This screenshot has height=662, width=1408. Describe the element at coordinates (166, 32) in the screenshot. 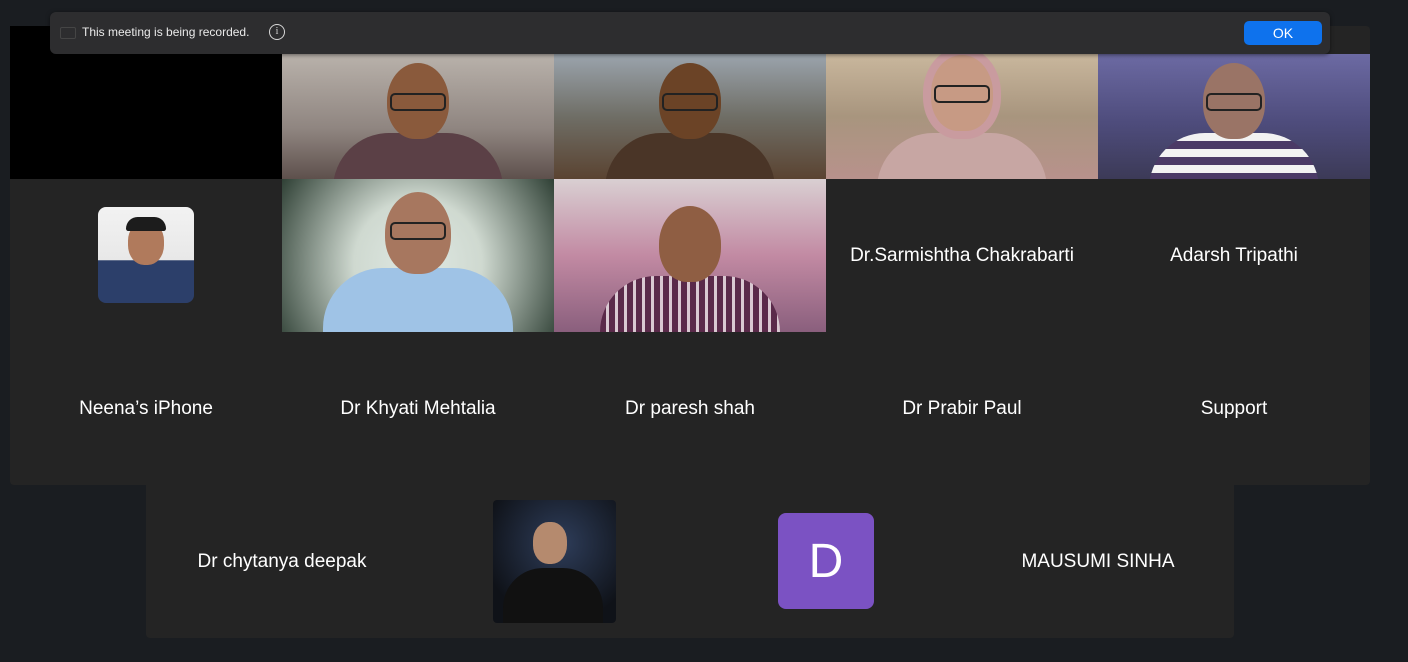

I see `recording-message: This meeting is being recorded.` at that location.